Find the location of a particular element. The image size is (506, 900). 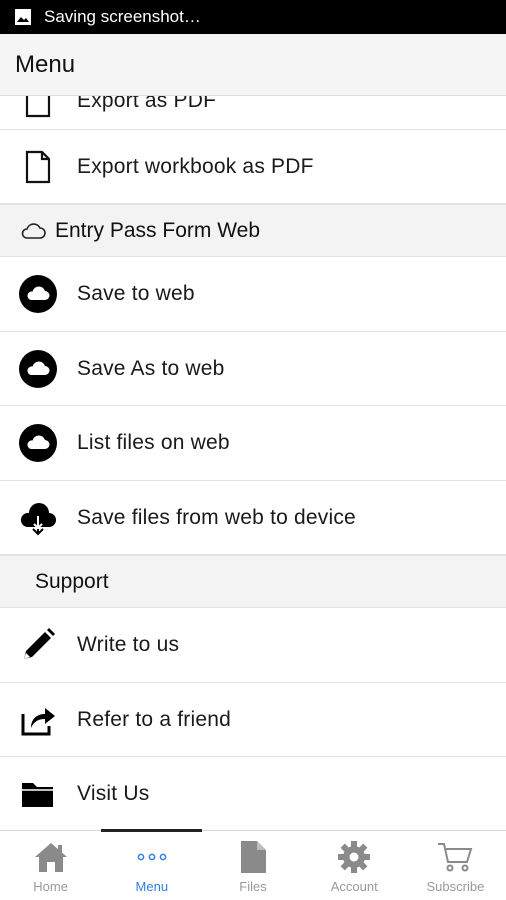

menu-item-visit-us: Visit Us is located at coordinates (253, 793).